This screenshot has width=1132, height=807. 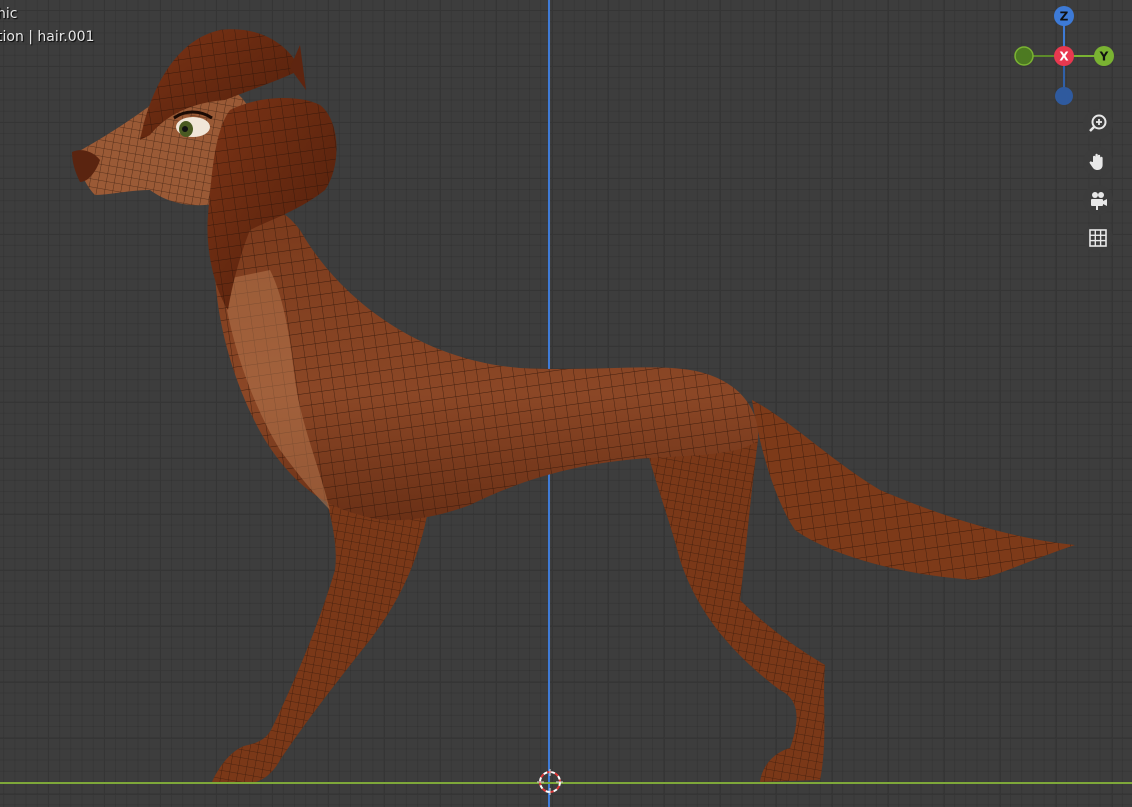 I want to click on pan-button, so click(x=1098, y=162).